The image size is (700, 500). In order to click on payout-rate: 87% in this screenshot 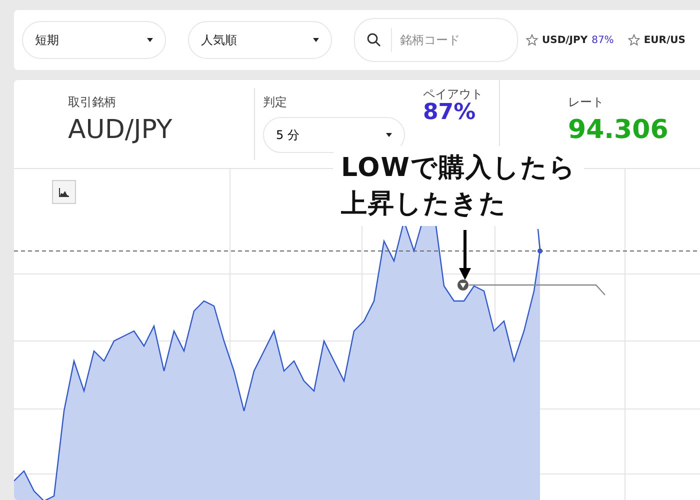, I will do `click(603, 40)`.